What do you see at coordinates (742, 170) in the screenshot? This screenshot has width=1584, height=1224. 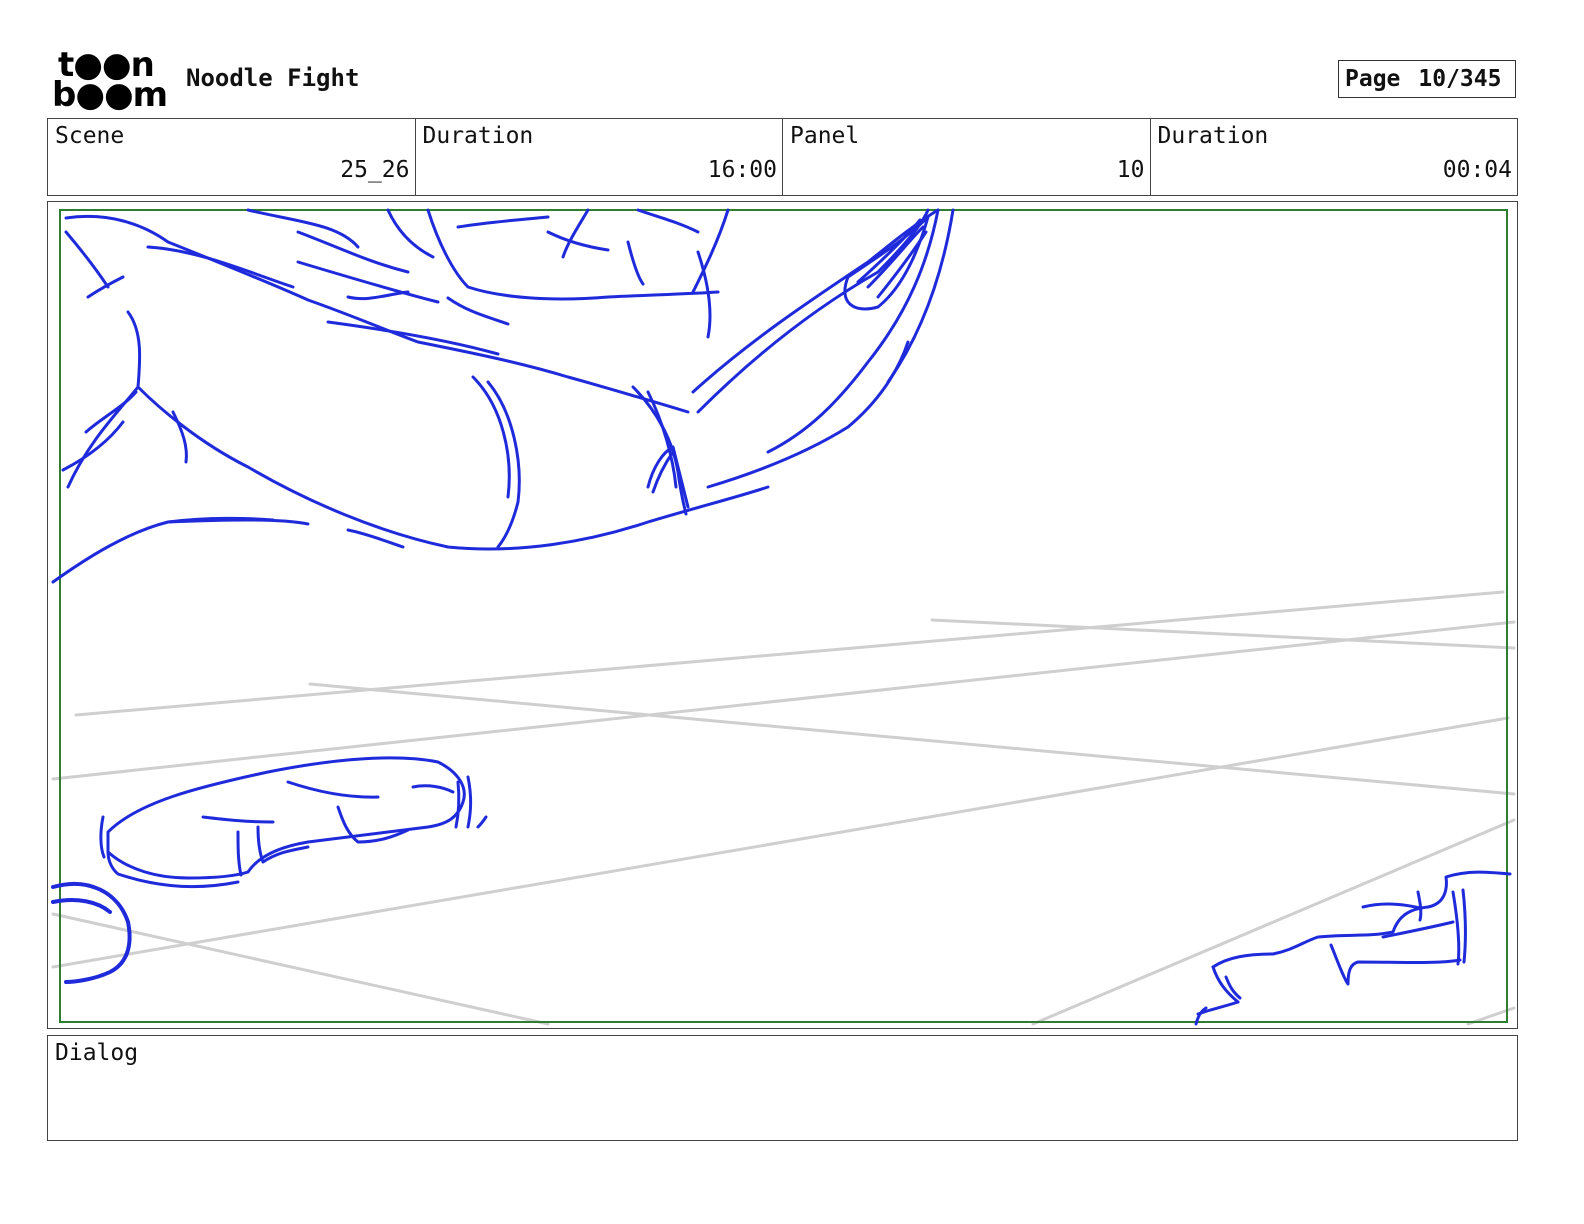 I see `scene-duration-value: 16:00` at bounding box center [742, 170].